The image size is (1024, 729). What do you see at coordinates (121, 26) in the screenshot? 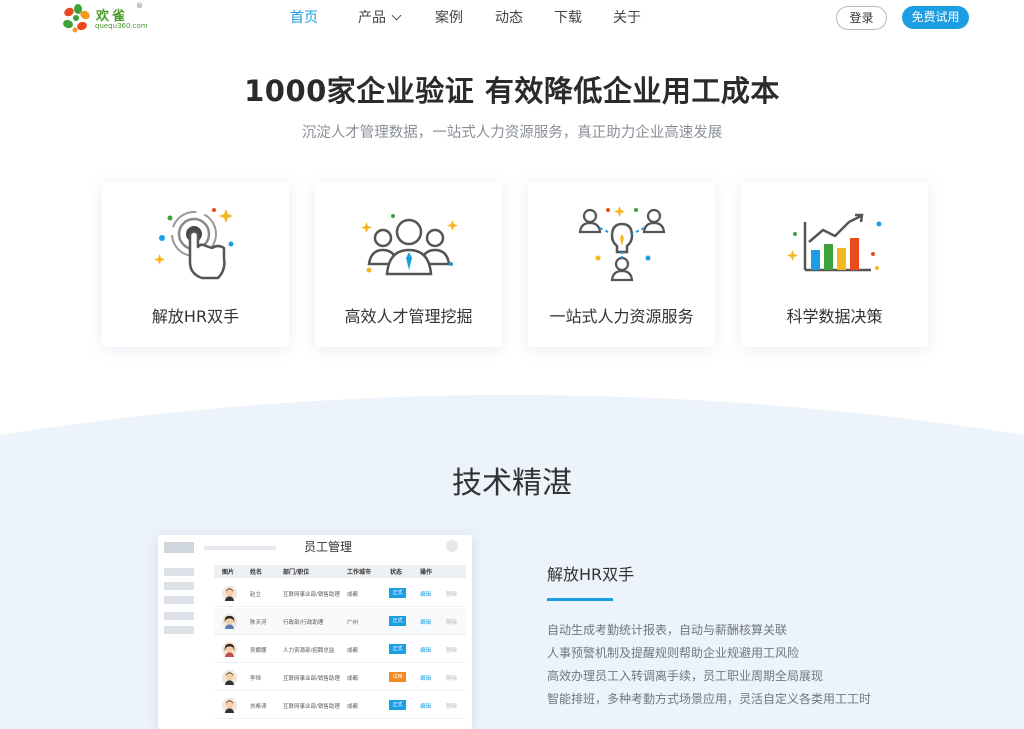
I see `brand-url: quequ360.com` at bounding box center [121, 26].